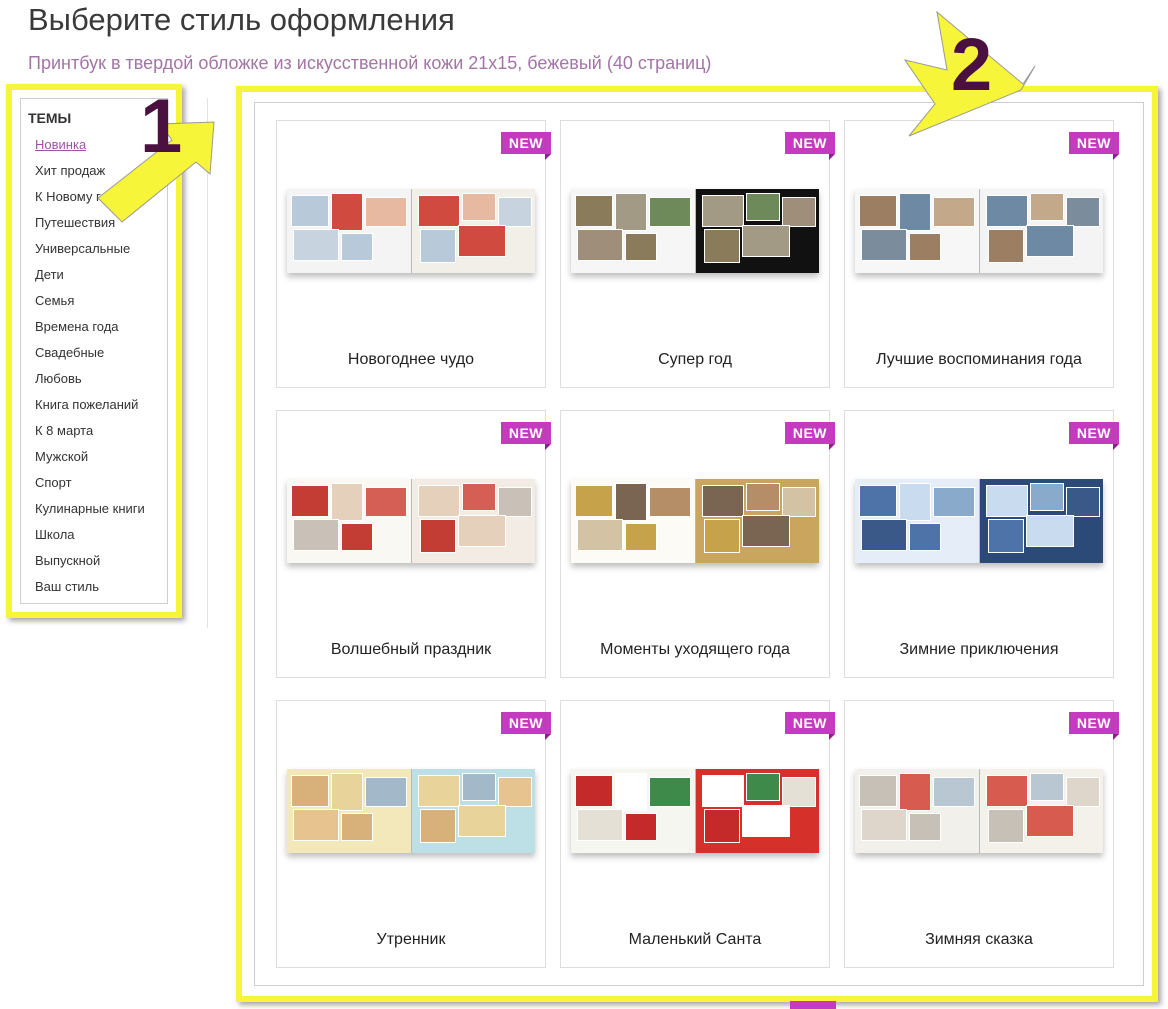 Image resolution: width=1168 pixels, height=1009 pixels. What do you see at coordinates (695, 360) in the screenshot?
I see `design-card-title: Супер год` at bounding box center [695, 360].